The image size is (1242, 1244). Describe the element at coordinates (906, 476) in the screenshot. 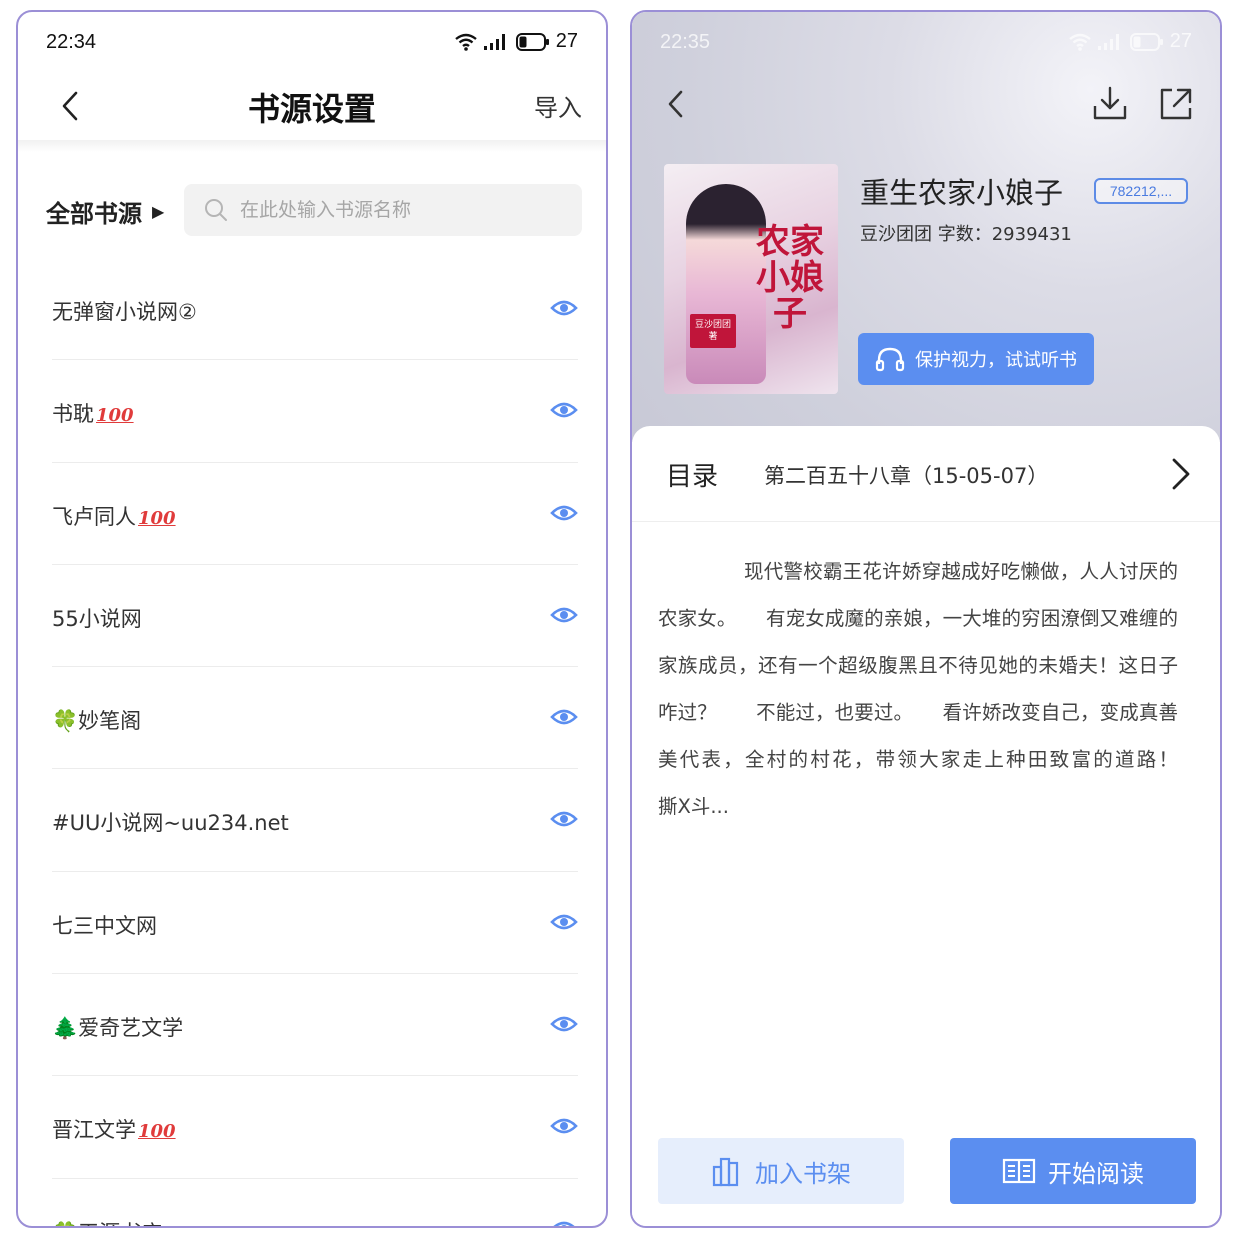

I see `latest-chapter: 第二百五十八章（15-05-07）` at that location.